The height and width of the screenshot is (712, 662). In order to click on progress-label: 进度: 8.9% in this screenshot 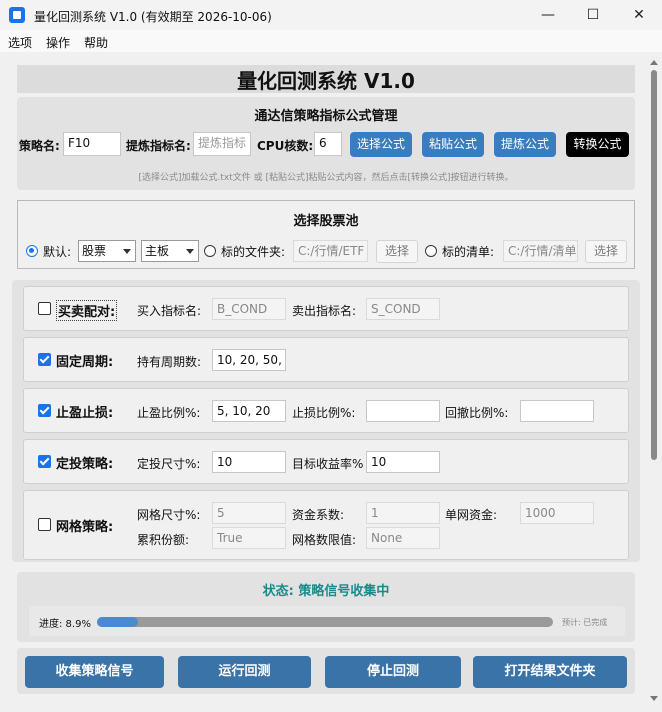, I will do `click(65, 624)`.